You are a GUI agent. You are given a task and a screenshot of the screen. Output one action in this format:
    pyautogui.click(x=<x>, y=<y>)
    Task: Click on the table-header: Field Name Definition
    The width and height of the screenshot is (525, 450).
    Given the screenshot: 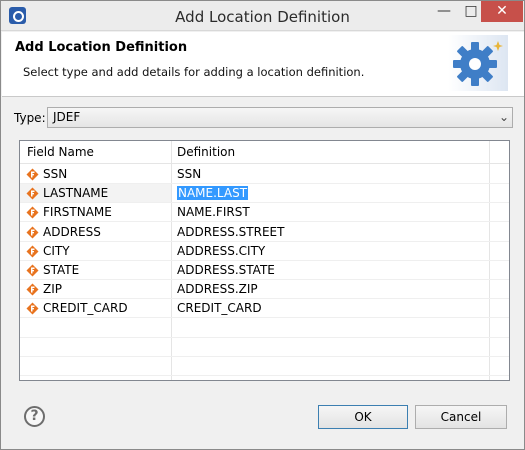 What is the action you would take?
    pyautogui.click(x=264, y=152)
    